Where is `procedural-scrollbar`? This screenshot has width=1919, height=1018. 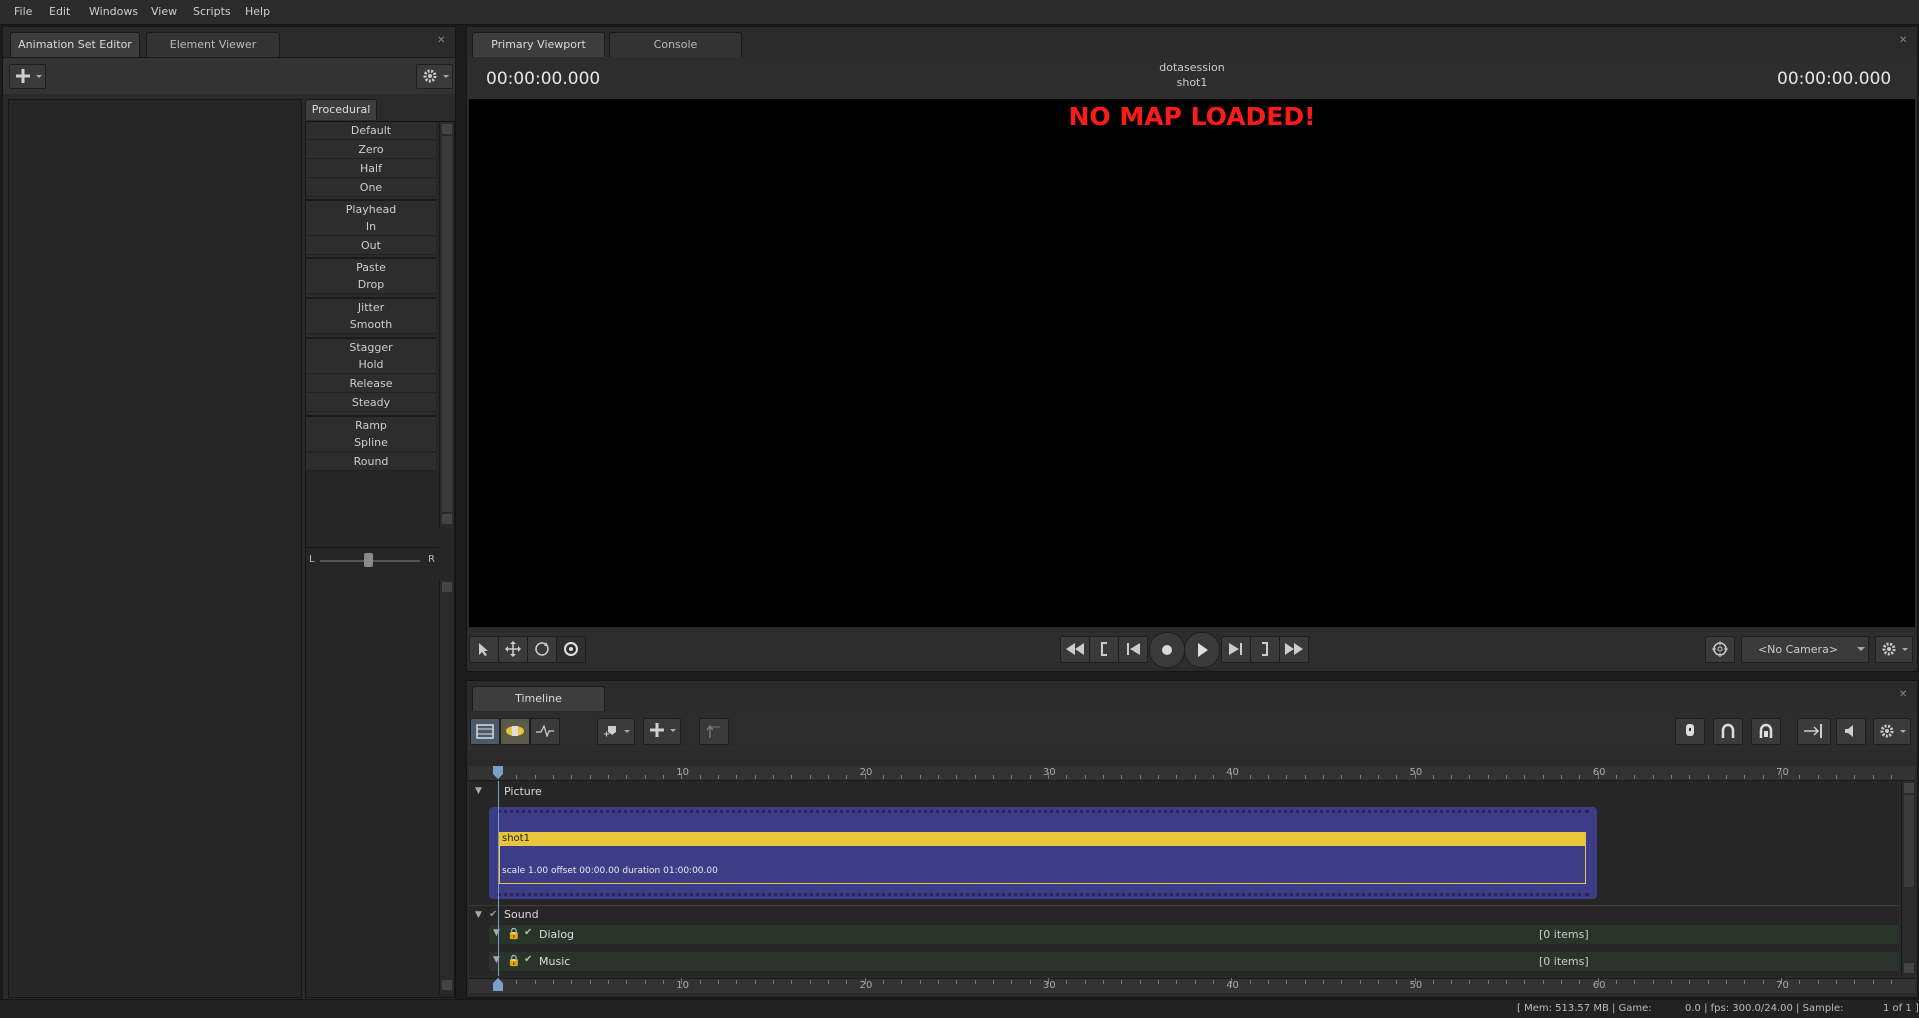 procedural-scrollbar is located at coordinates (446, 325).